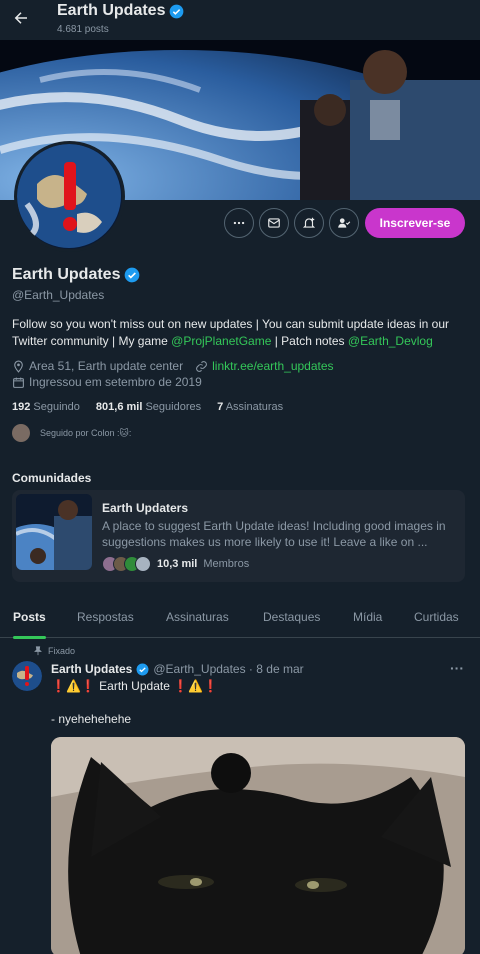 Image resolution: width=480 pixels, height=954 pixels. What do you see at coordinates (201, 366) in the screenshot?
I see `link-icon` at bounding box center [201, 366].